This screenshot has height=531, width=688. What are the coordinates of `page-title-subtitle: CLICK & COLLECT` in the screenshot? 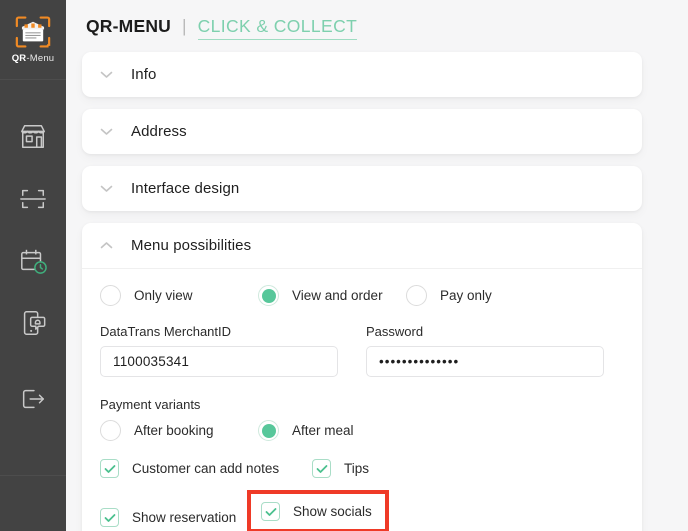 It's located at (277, 28).